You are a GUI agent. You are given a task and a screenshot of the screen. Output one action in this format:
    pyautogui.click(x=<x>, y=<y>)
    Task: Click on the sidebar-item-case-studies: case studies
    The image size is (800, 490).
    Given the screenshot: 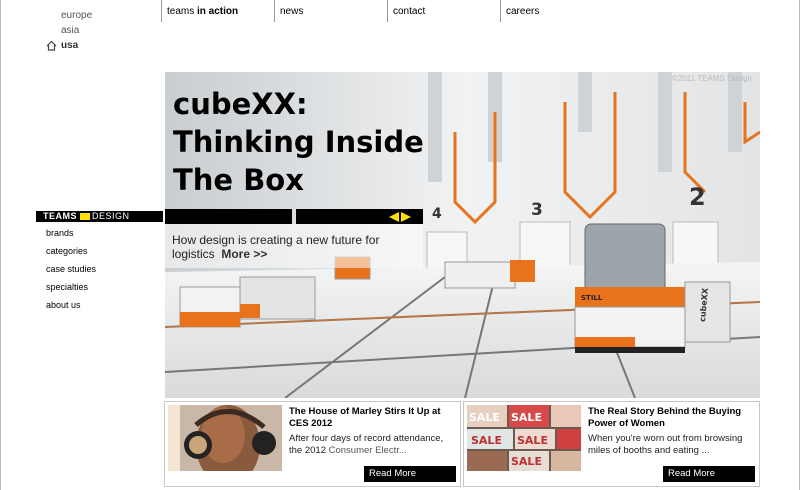 What is the action you would take?
    pyautogui.click(x=99, y=269)
    